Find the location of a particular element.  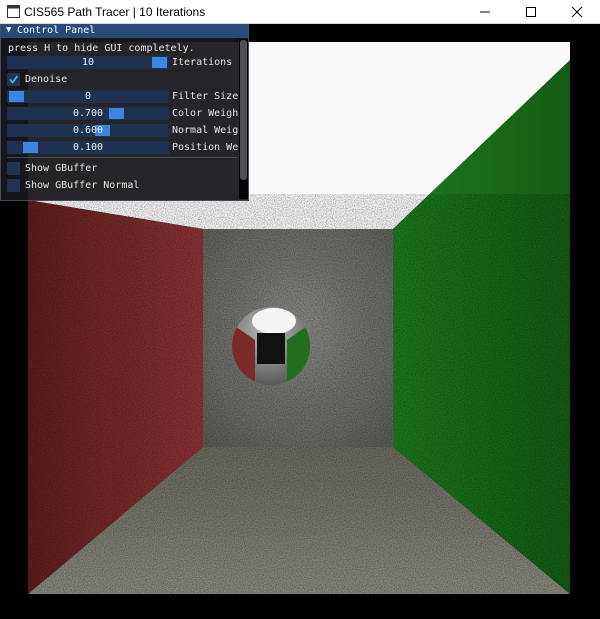

filter-size-slider: 0 is located at coordinates (88, 96).